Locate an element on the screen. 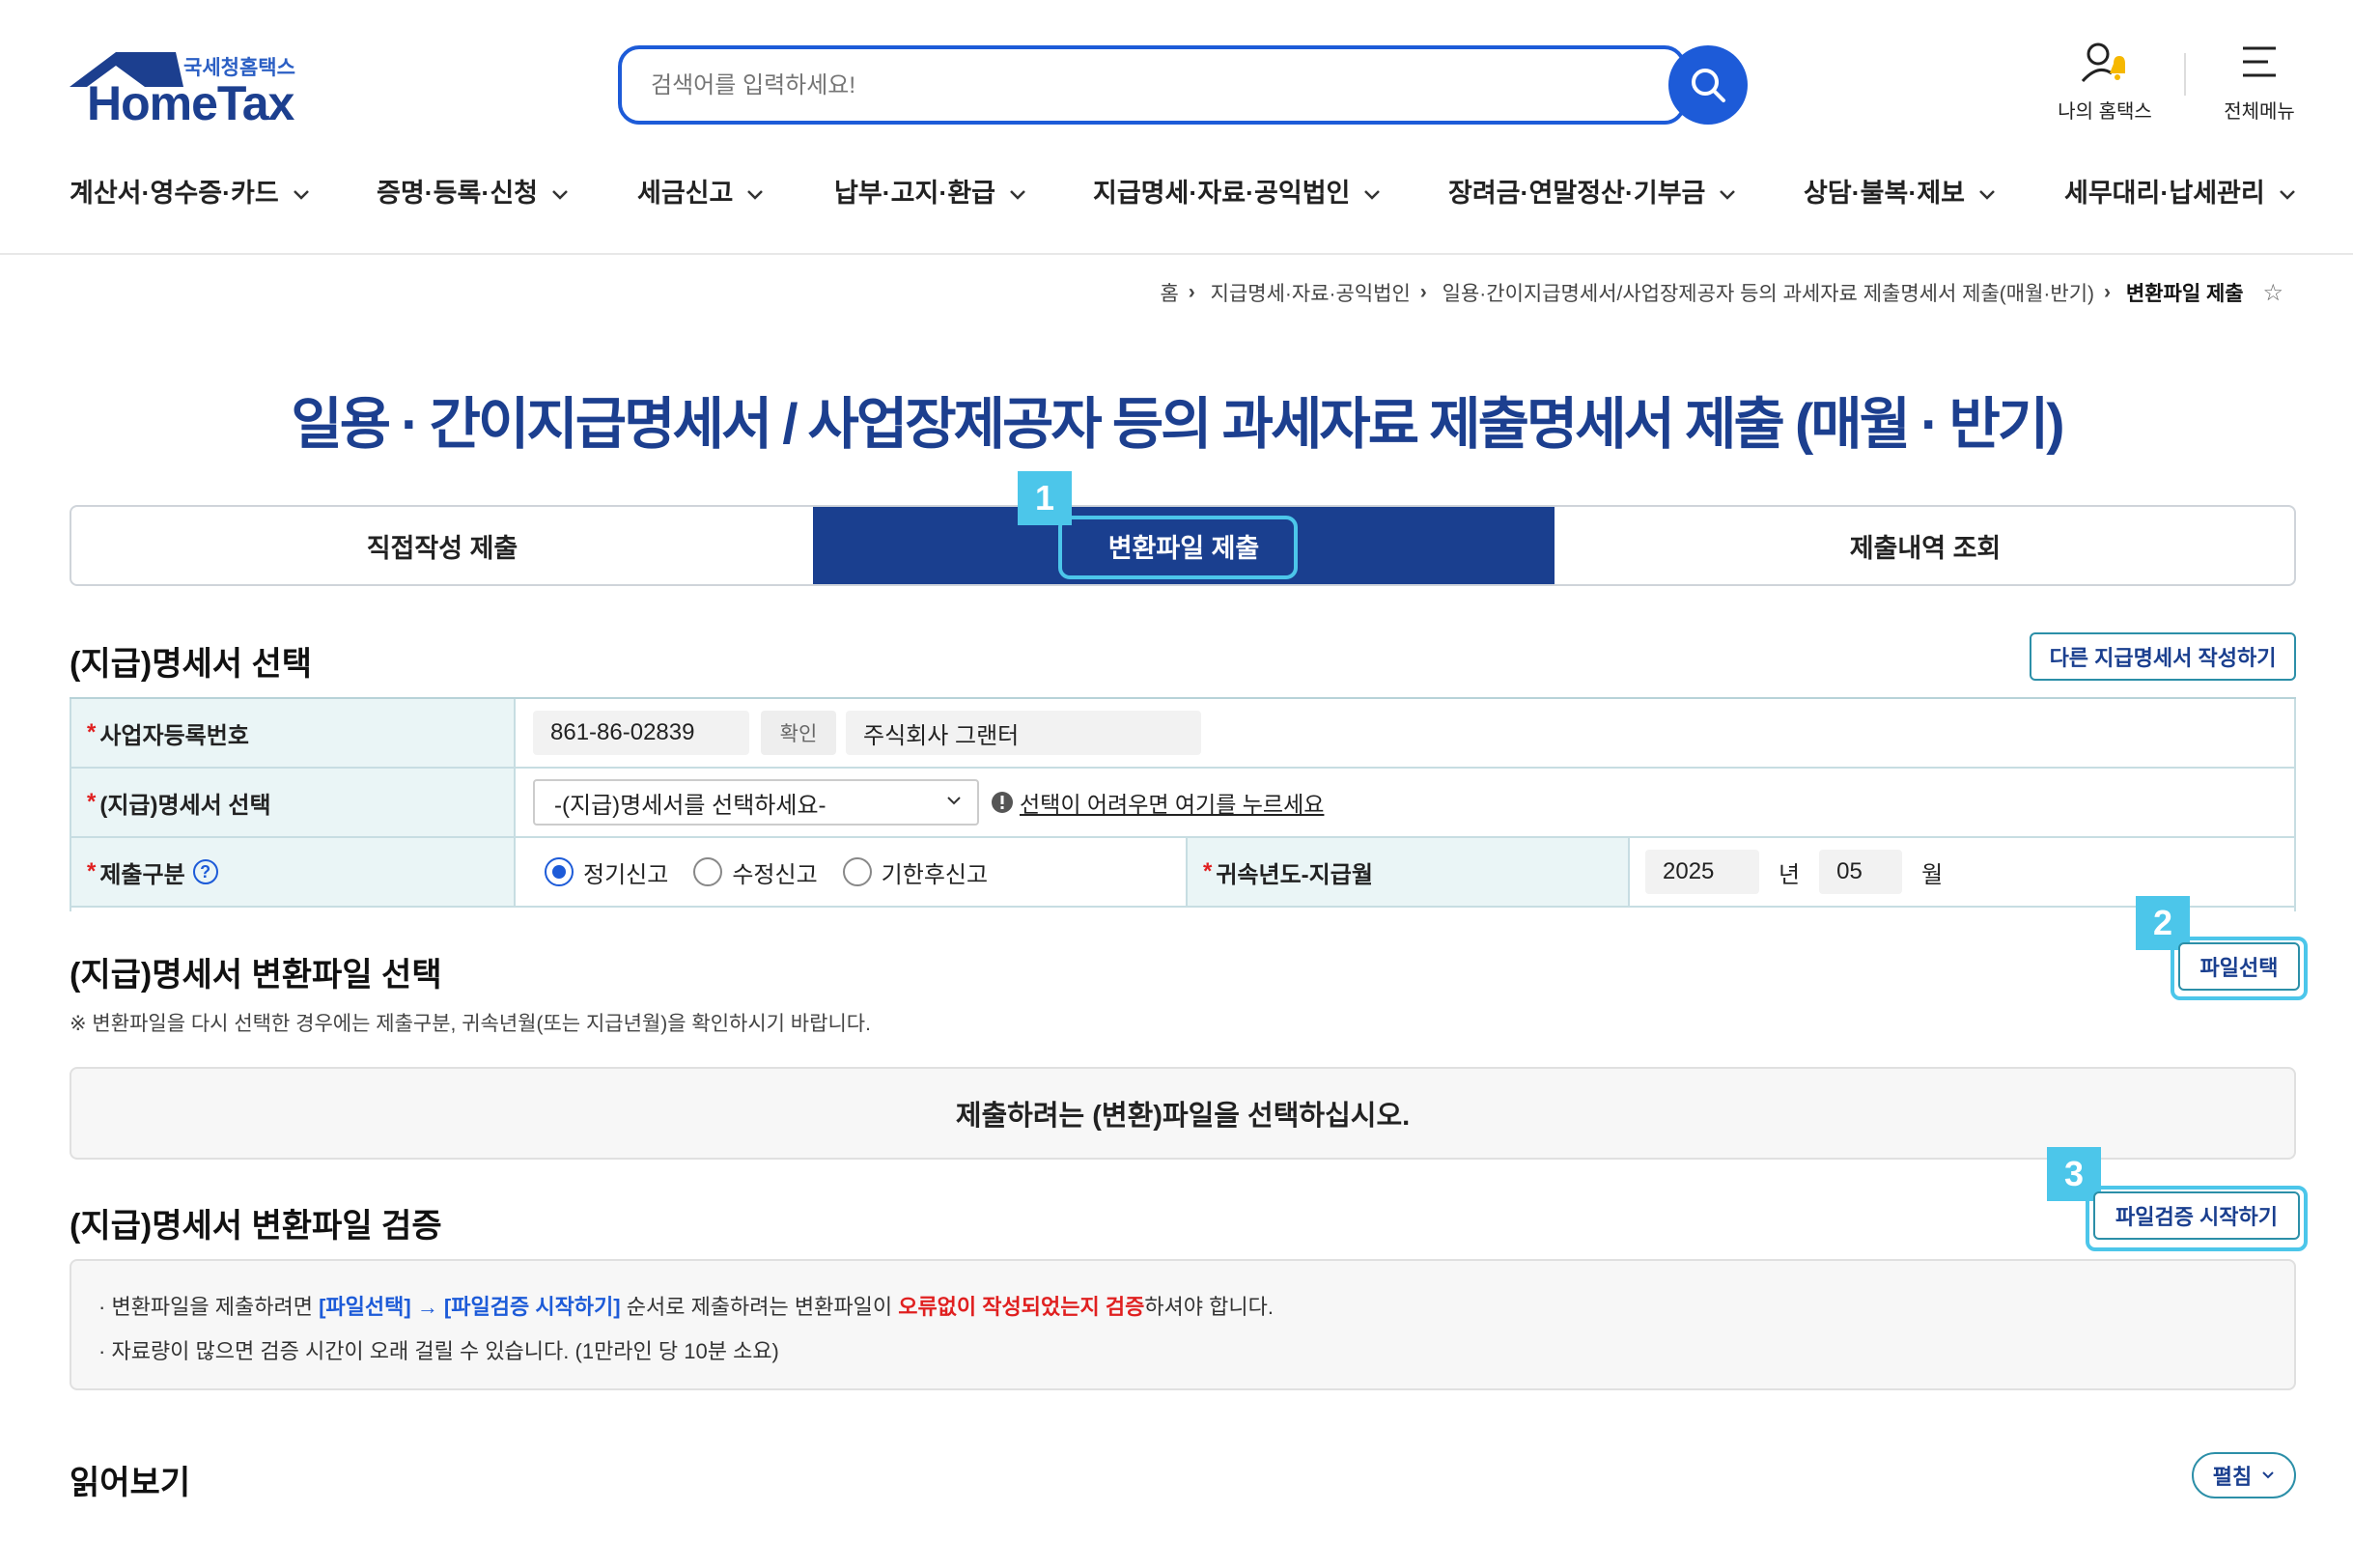  step-marker-1: 1 is located at coordinates (1045, 498).